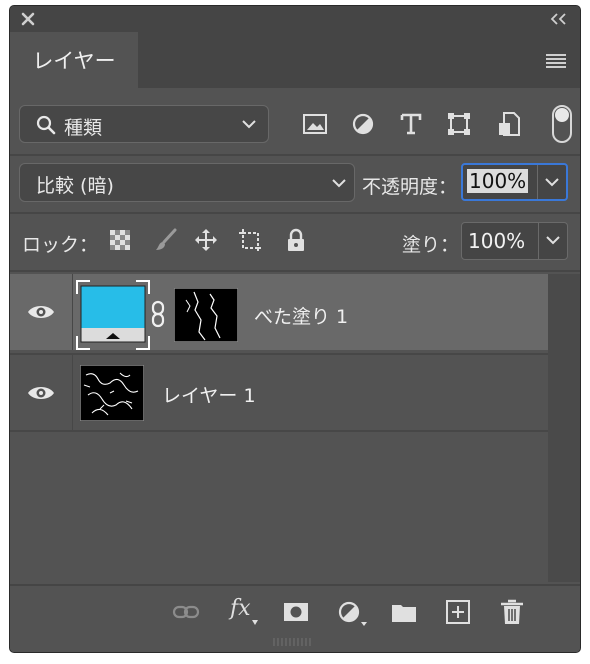 This screenshot has height=664, width=590. Describe the element at coordinates (296, 612) in the screenshot. I see `mask-icon` at that location.